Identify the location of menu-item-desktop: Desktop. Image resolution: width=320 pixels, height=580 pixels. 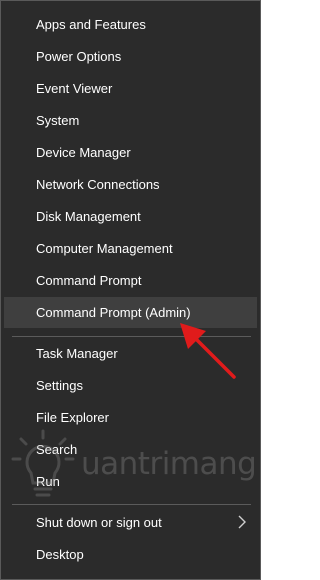
(130, 554).